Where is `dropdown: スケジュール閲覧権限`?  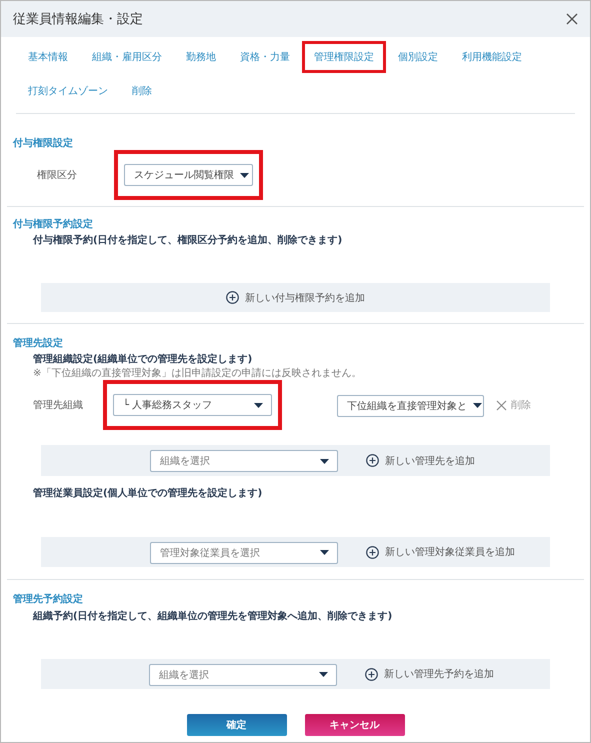
dropdown: スケジュール閲覧権限 is located at coordinates (188, 175).